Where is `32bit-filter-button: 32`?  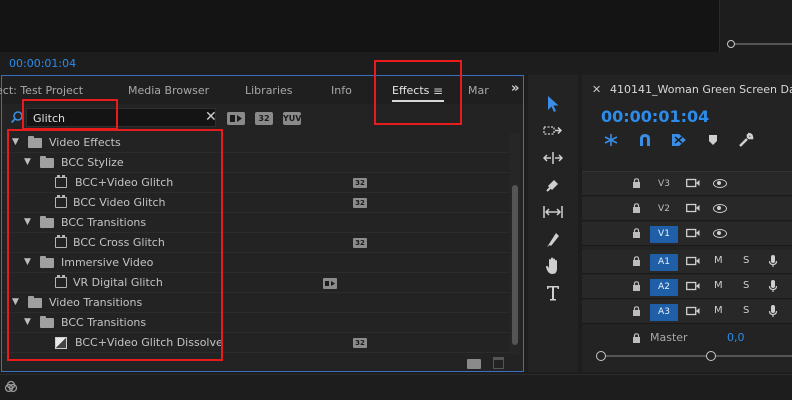
32bit-filter-button: 32 is located at coordinates (264, 118).